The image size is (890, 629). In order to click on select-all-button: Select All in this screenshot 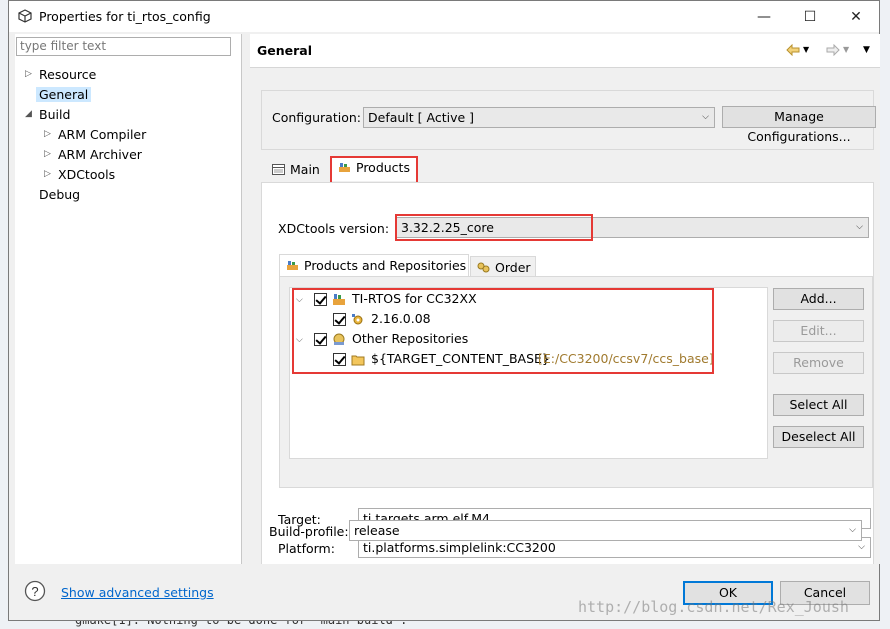, I will do `click(818, 405)`.